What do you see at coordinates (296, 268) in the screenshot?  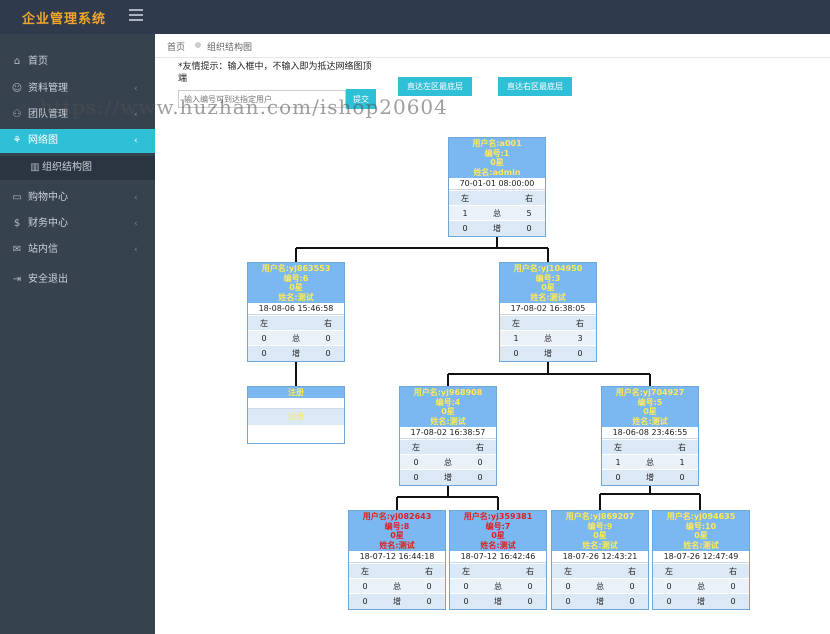 I see `node-username: 用户名:yj863553` at bounding box center [296, 268].